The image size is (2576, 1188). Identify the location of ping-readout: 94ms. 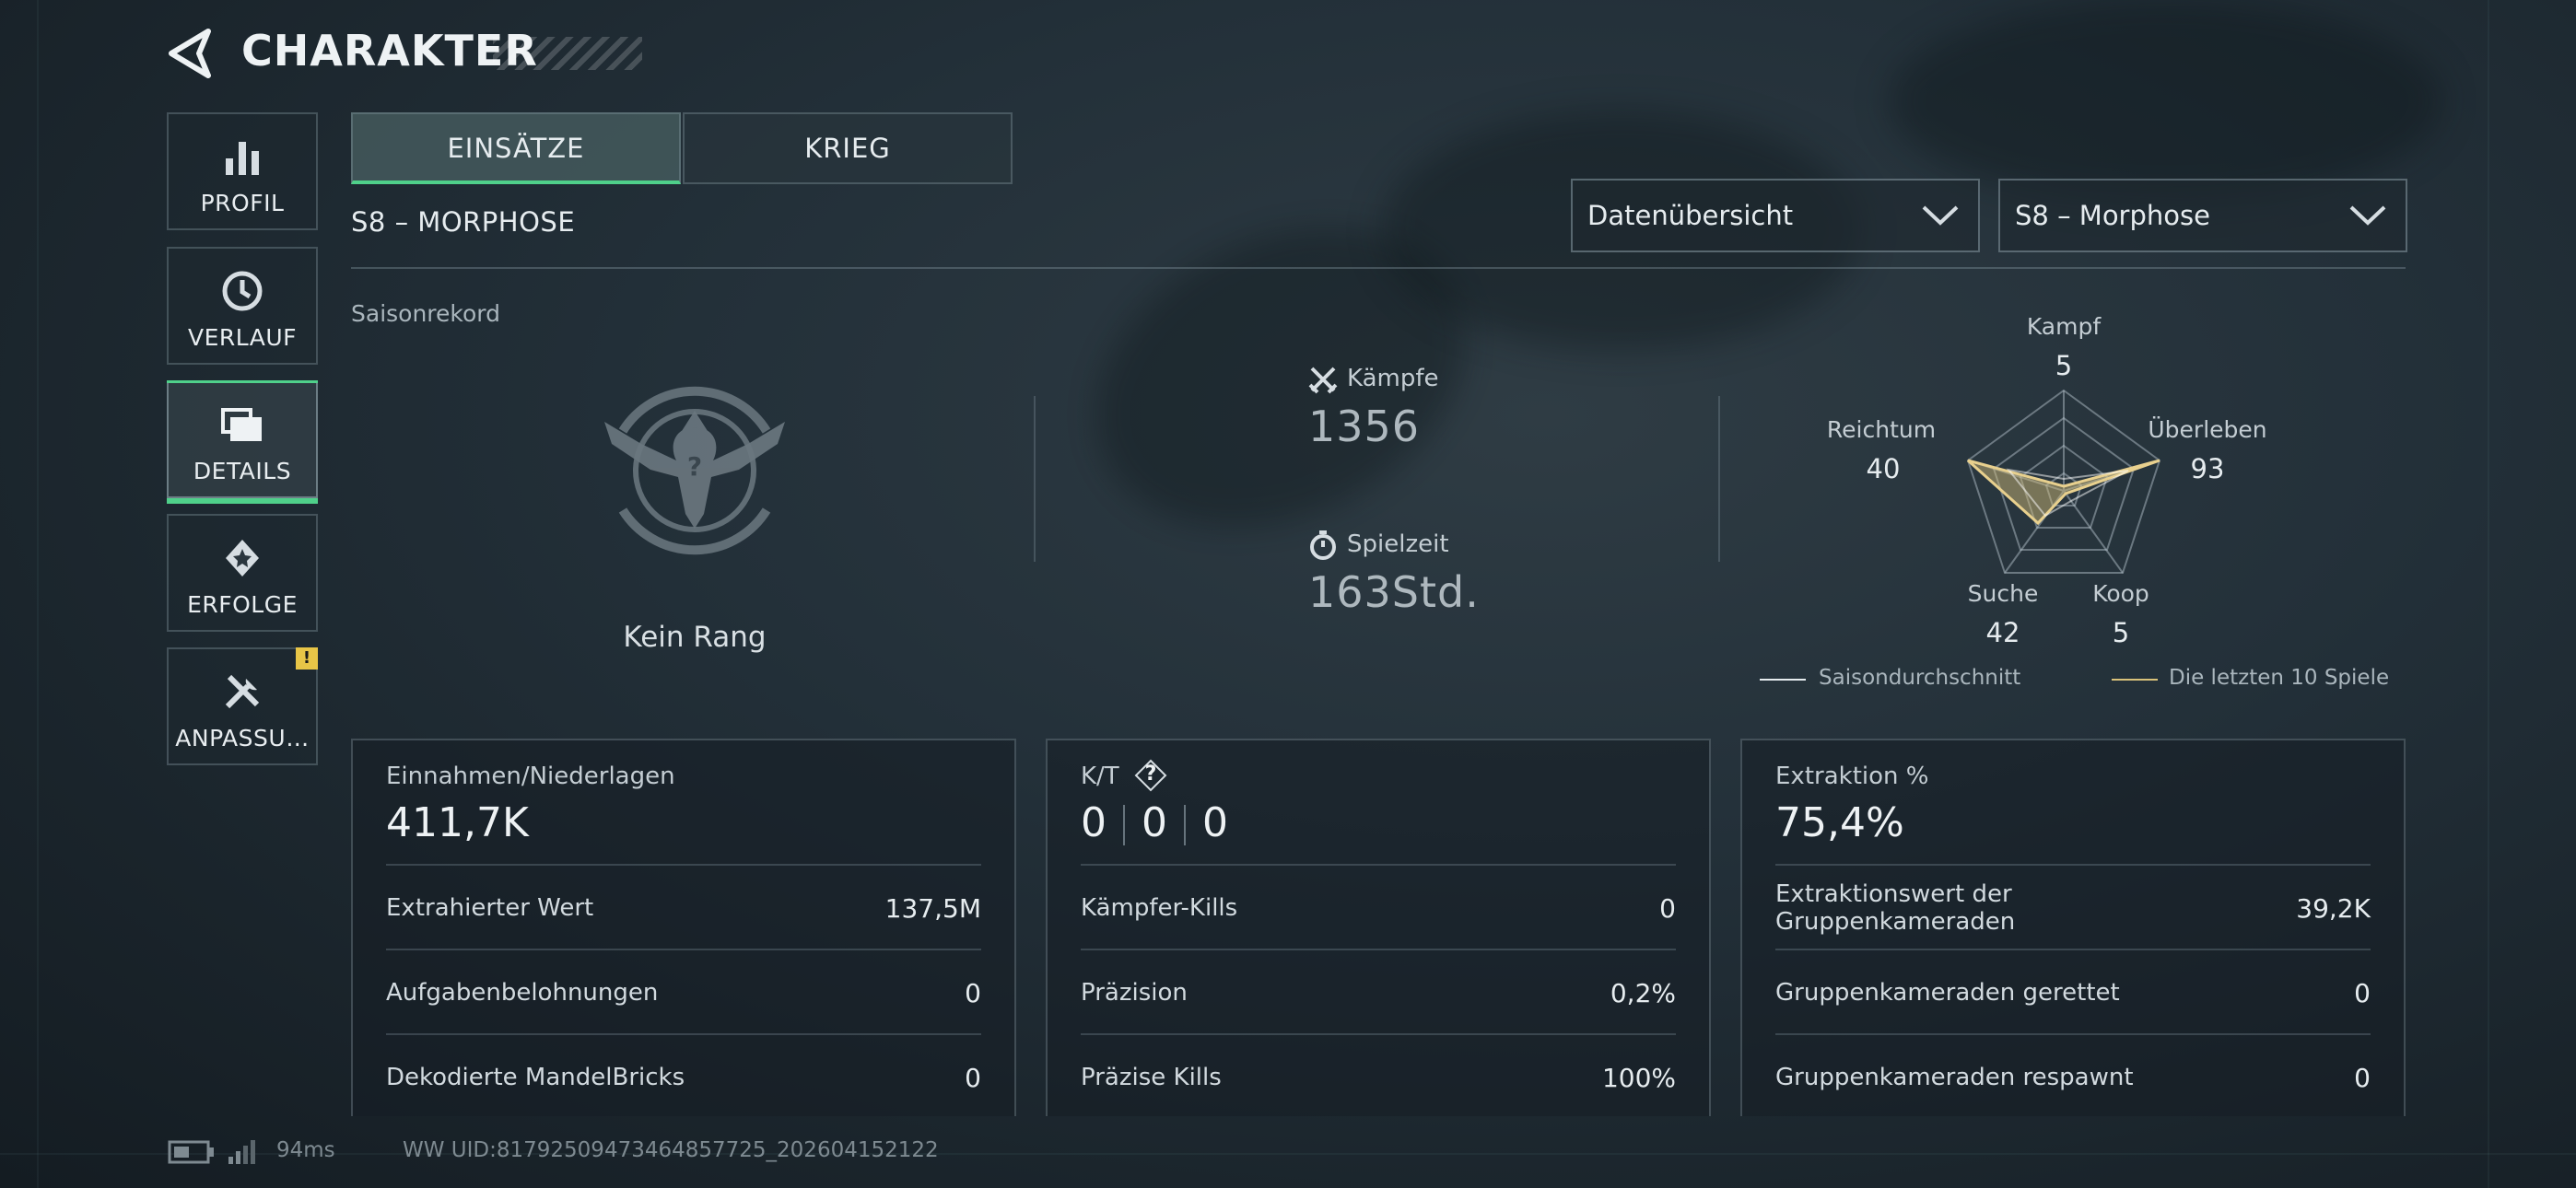
(305, 1150).